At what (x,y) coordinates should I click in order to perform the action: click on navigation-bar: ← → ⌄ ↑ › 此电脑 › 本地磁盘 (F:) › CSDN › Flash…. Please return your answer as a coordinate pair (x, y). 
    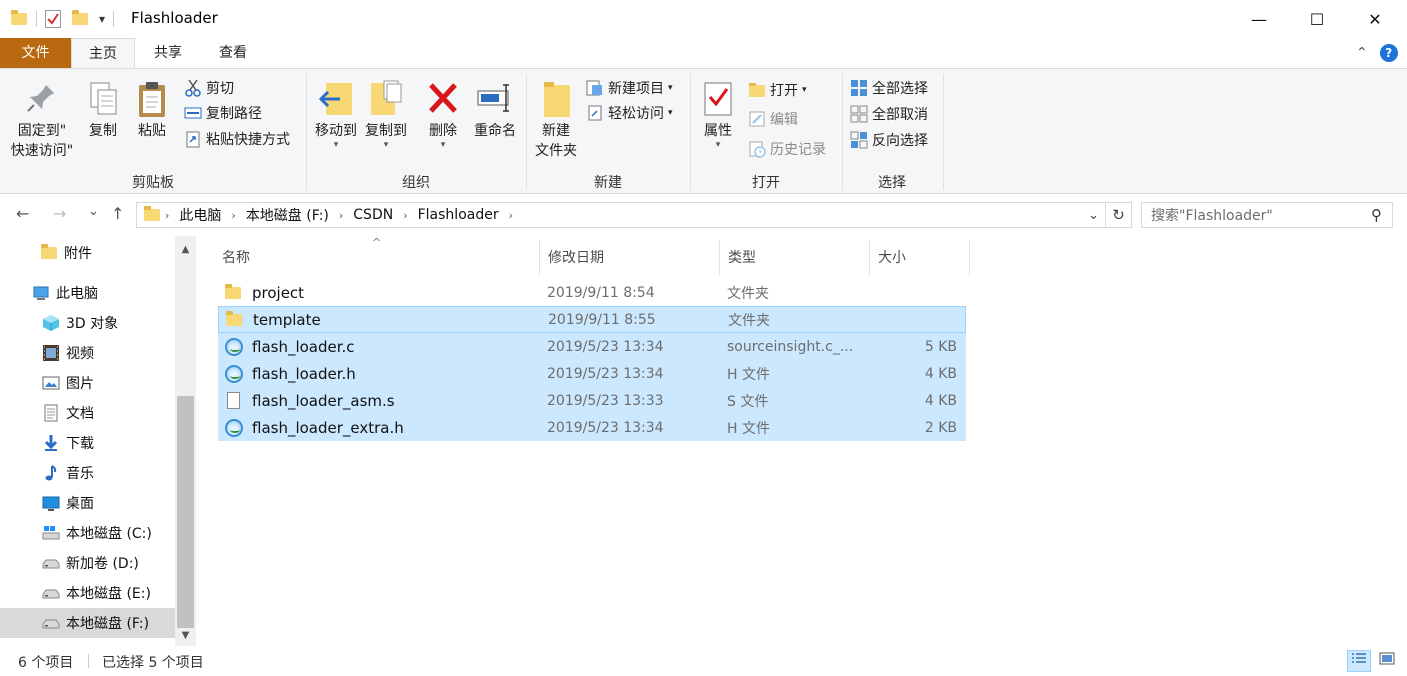
    Looking at the image, I should click on (703, 215).